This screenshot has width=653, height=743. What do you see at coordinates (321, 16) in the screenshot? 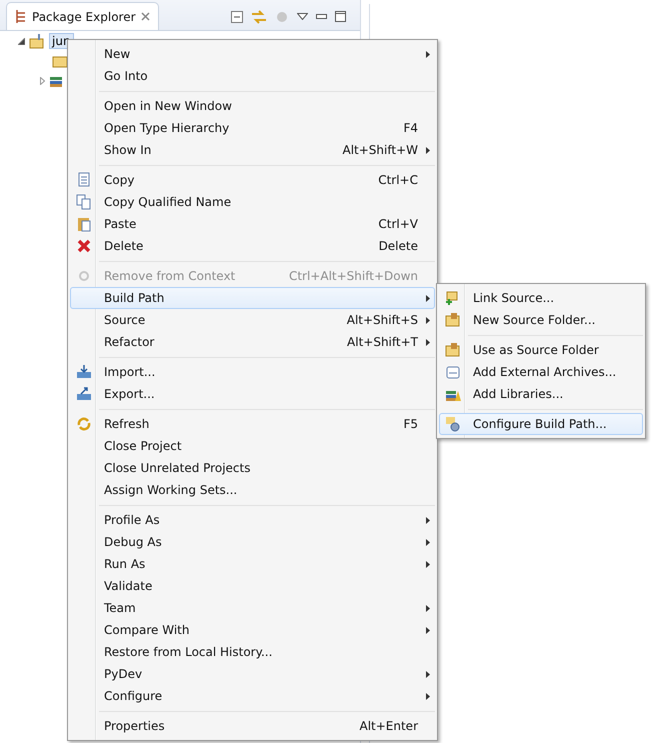
I see `minimize-icon` at bounding box center [321, 16].